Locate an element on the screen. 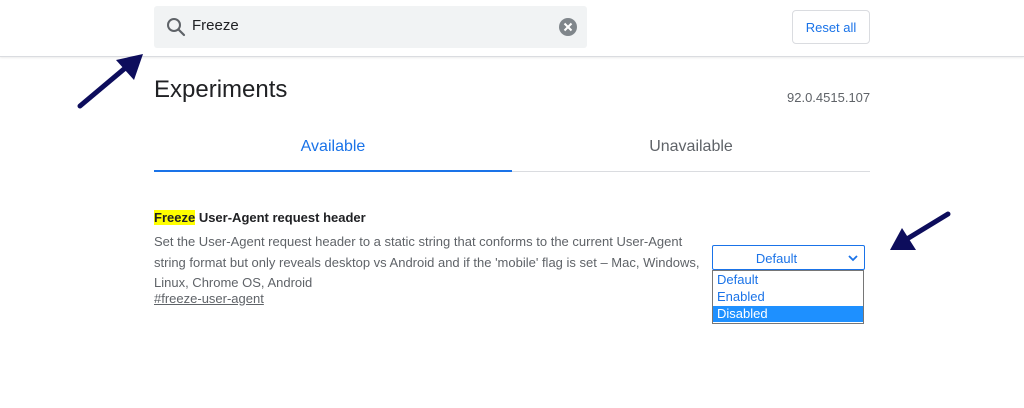  top-bar: Freeze Reset all is located at coordinates (512, 28).